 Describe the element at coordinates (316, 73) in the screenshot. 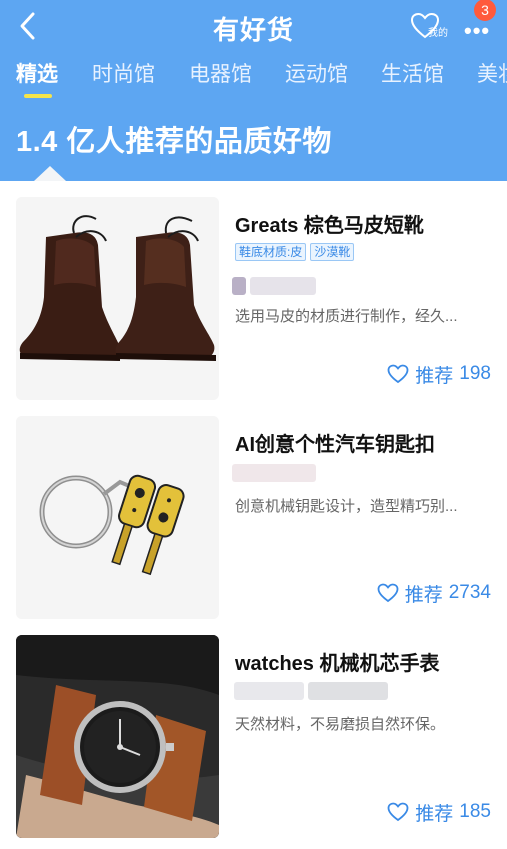

I see `tab-sports: 运动馆` at that location.